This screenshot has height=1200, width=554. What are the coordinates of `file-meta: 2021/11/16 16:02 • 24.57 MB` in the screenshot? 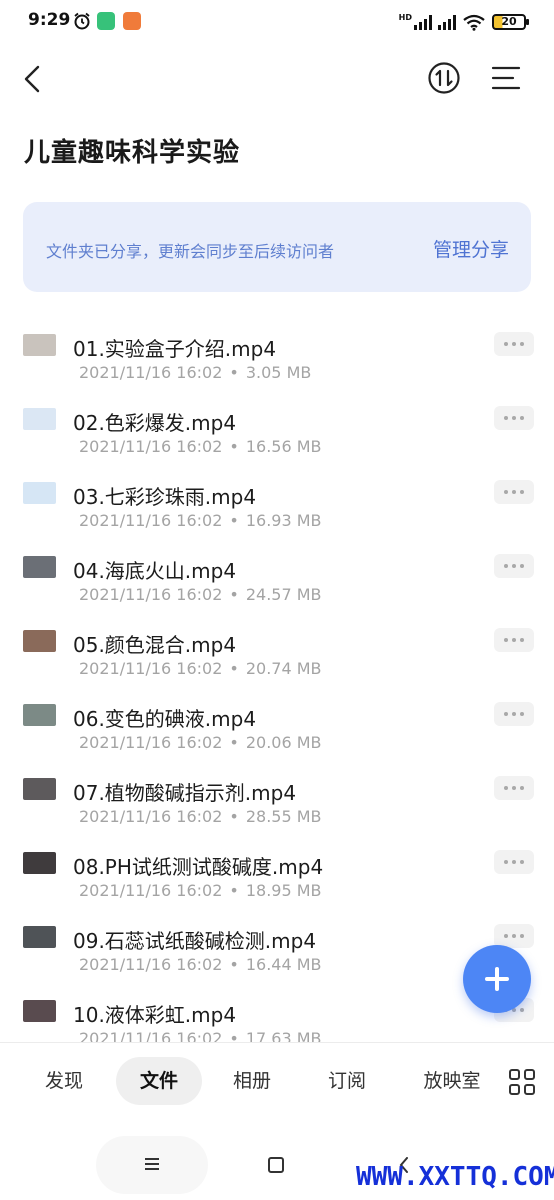 It's located at (200, 594).